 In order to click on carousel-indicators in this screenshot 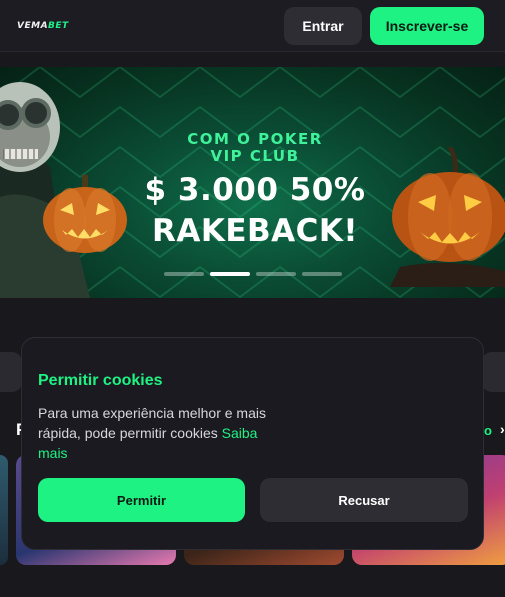, I will do `click(253, 274)`.